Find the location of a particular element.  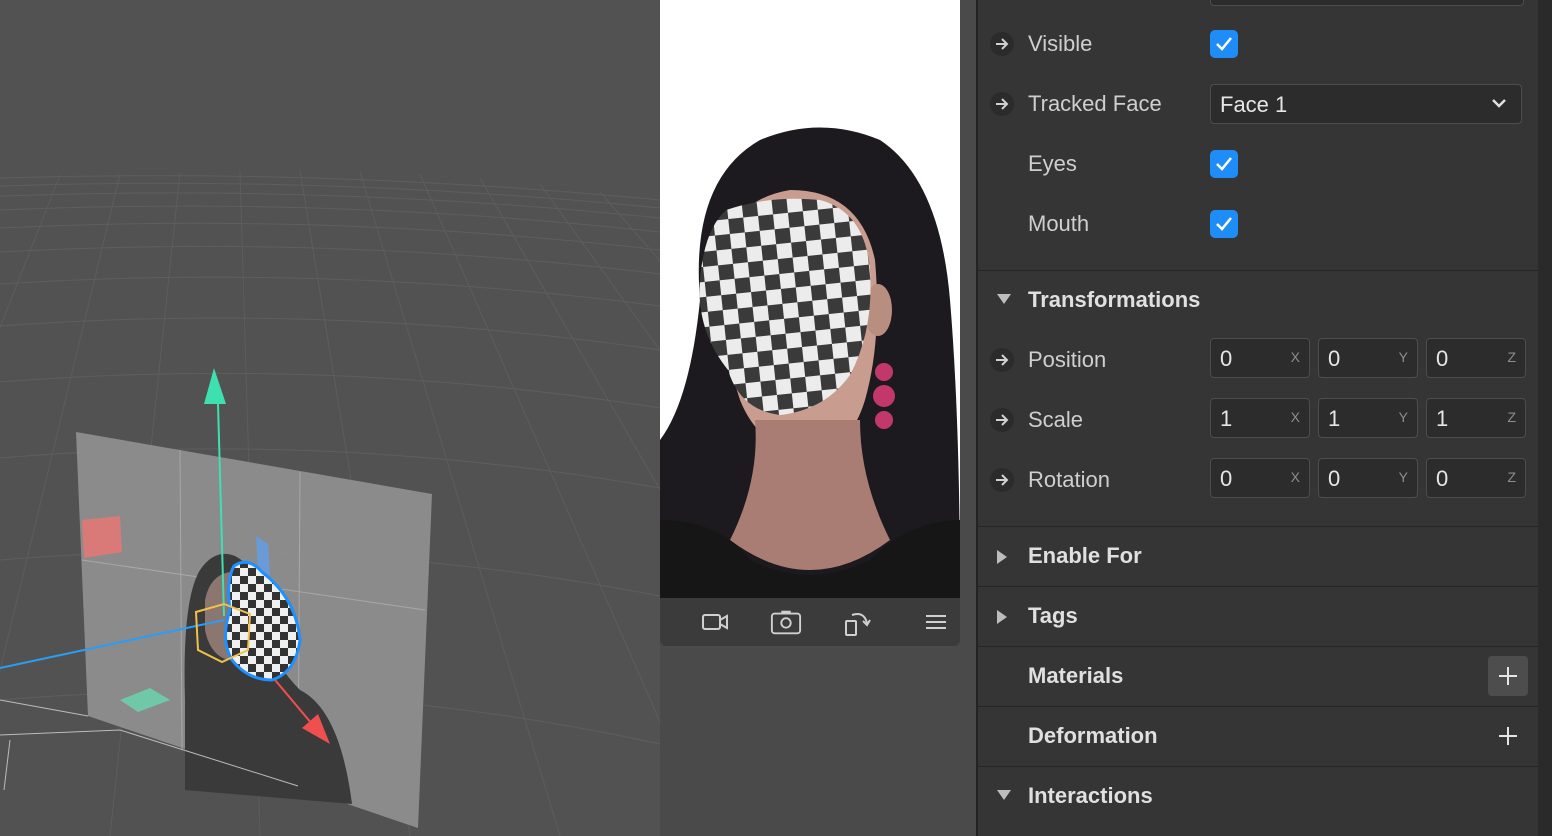

position-row: Position 0 X 0 Y 0 Z is located at coordinates (1258, 360).